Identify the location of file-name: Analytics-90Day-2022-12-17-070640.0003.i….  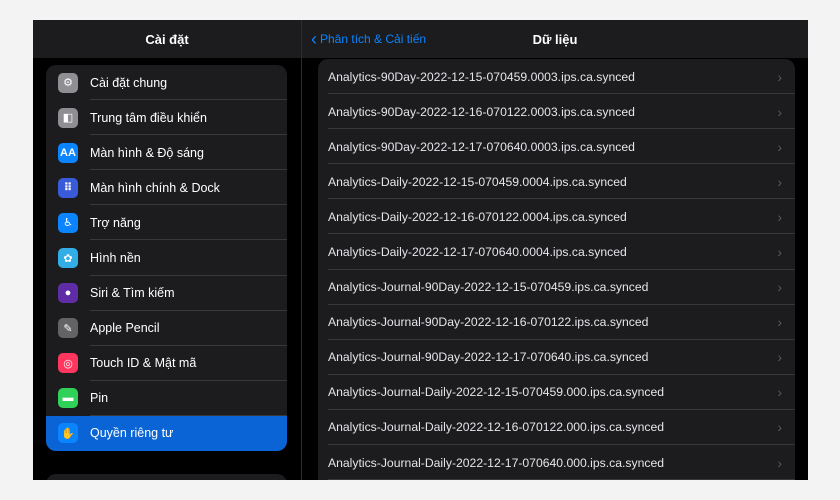
(481, 146).